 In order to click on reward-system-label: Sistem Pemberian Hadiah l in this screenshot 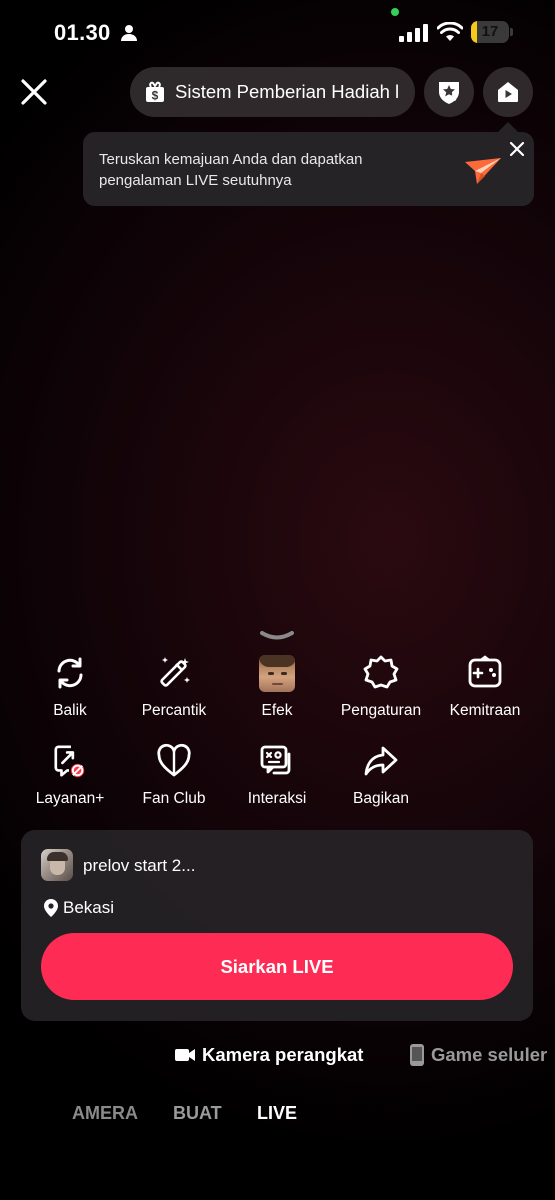, I will do `click(287, 91)`.